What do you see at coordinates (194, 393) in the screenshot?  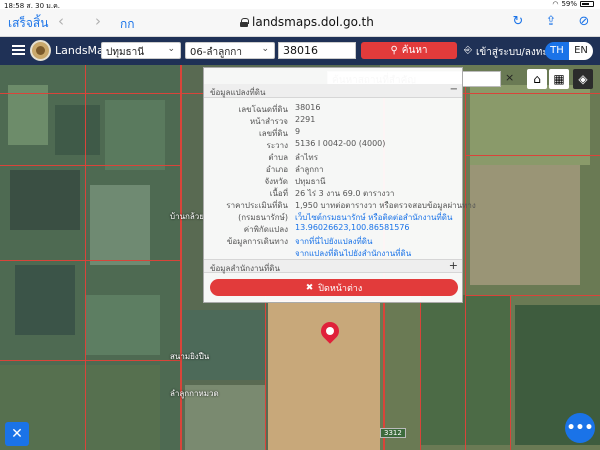 I see `map-place-label: ลำลูกกาหมวด` at bounding box center [194, 393].